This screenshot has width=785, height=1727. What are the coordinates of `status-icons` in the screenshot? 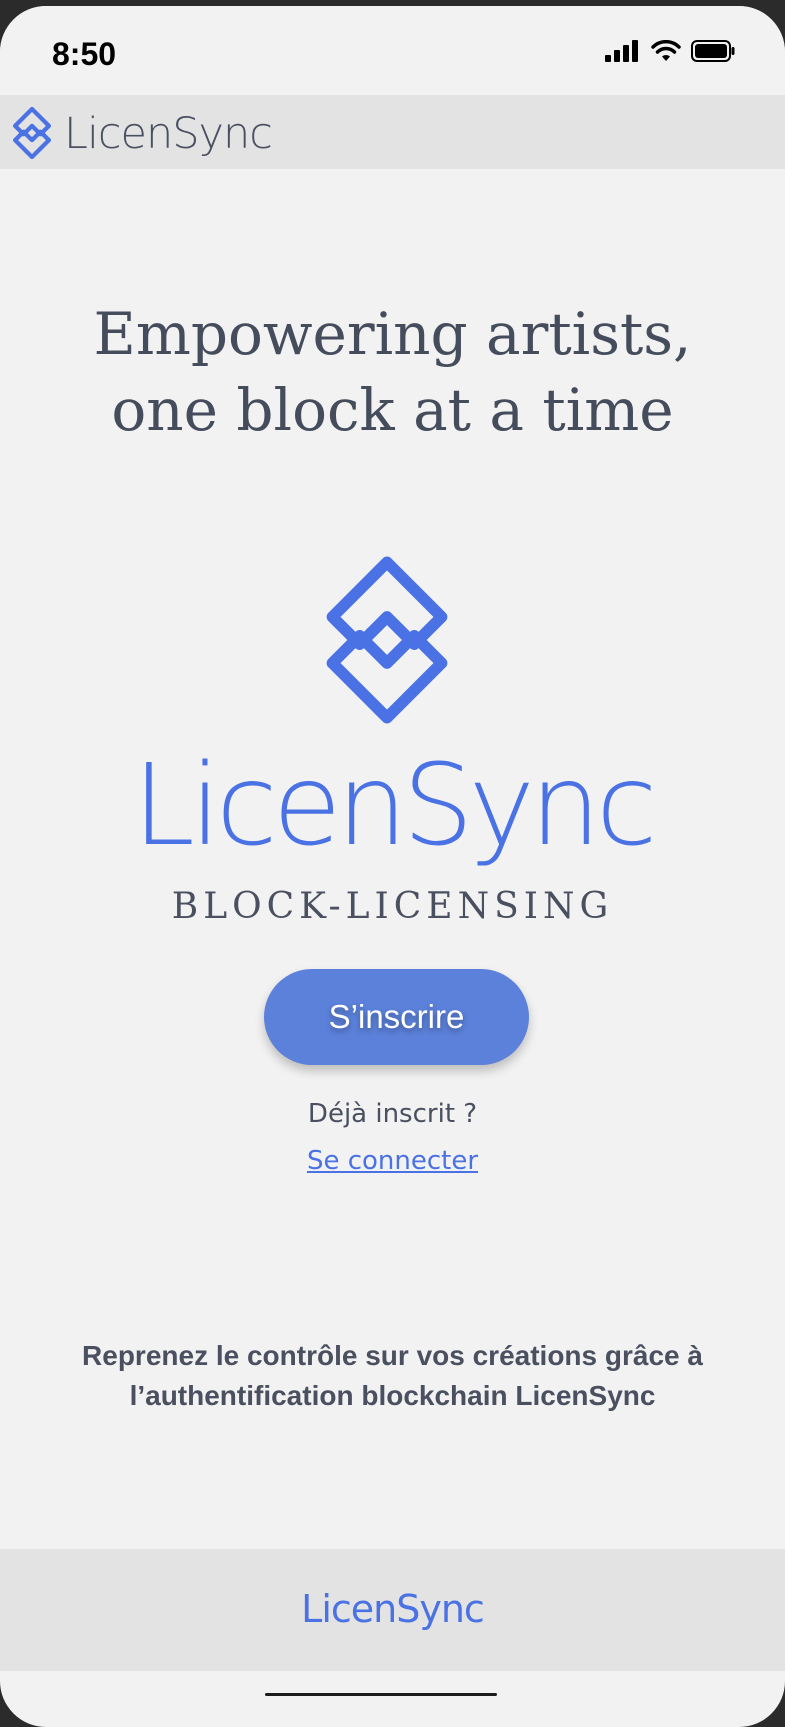 It's located at (670, 51).